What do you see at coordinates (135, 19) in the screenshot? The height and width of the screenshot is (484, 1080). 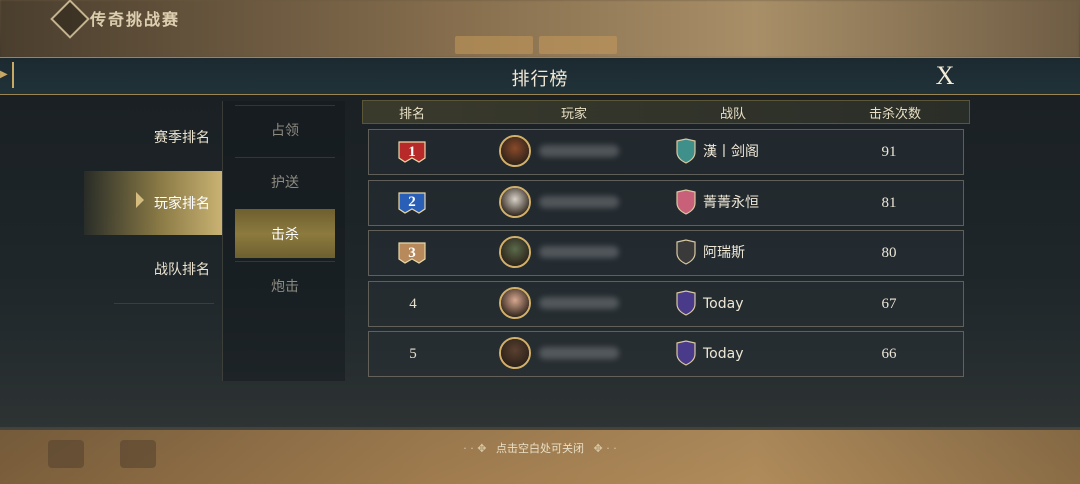 I see `event-title: 传奇挑战赛` at bounding box center [135, 19].